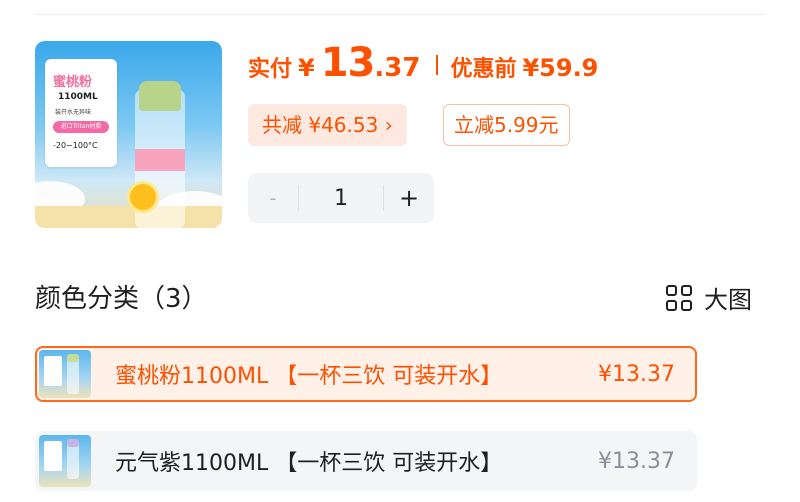 The image size is (800, 502). I want to click on top-divider, so click(400, 14).